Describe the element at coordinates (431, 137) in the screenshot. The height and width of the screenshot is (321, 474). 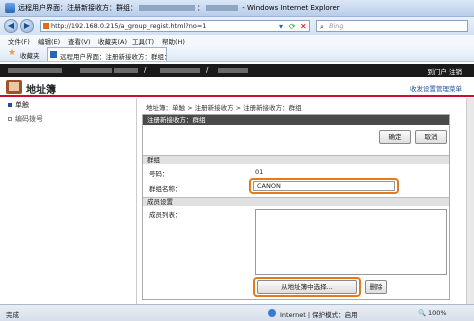
I see `cancel-button: 取消` at that location.